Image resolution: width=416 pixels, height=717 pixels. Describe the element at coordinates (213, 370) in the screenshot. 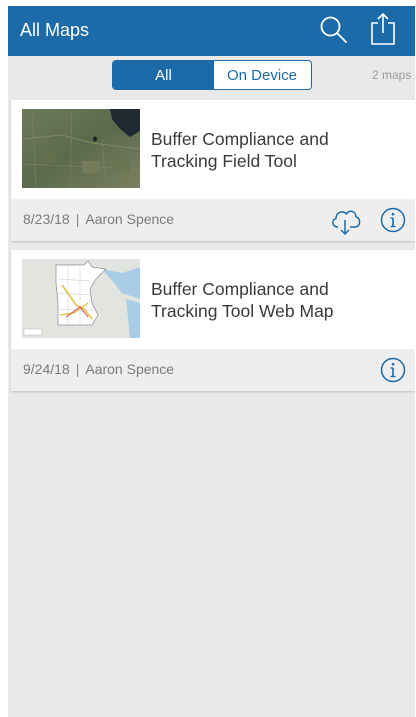

I see `card-footer: 9/24/18 | Aaron Spence` at that location.